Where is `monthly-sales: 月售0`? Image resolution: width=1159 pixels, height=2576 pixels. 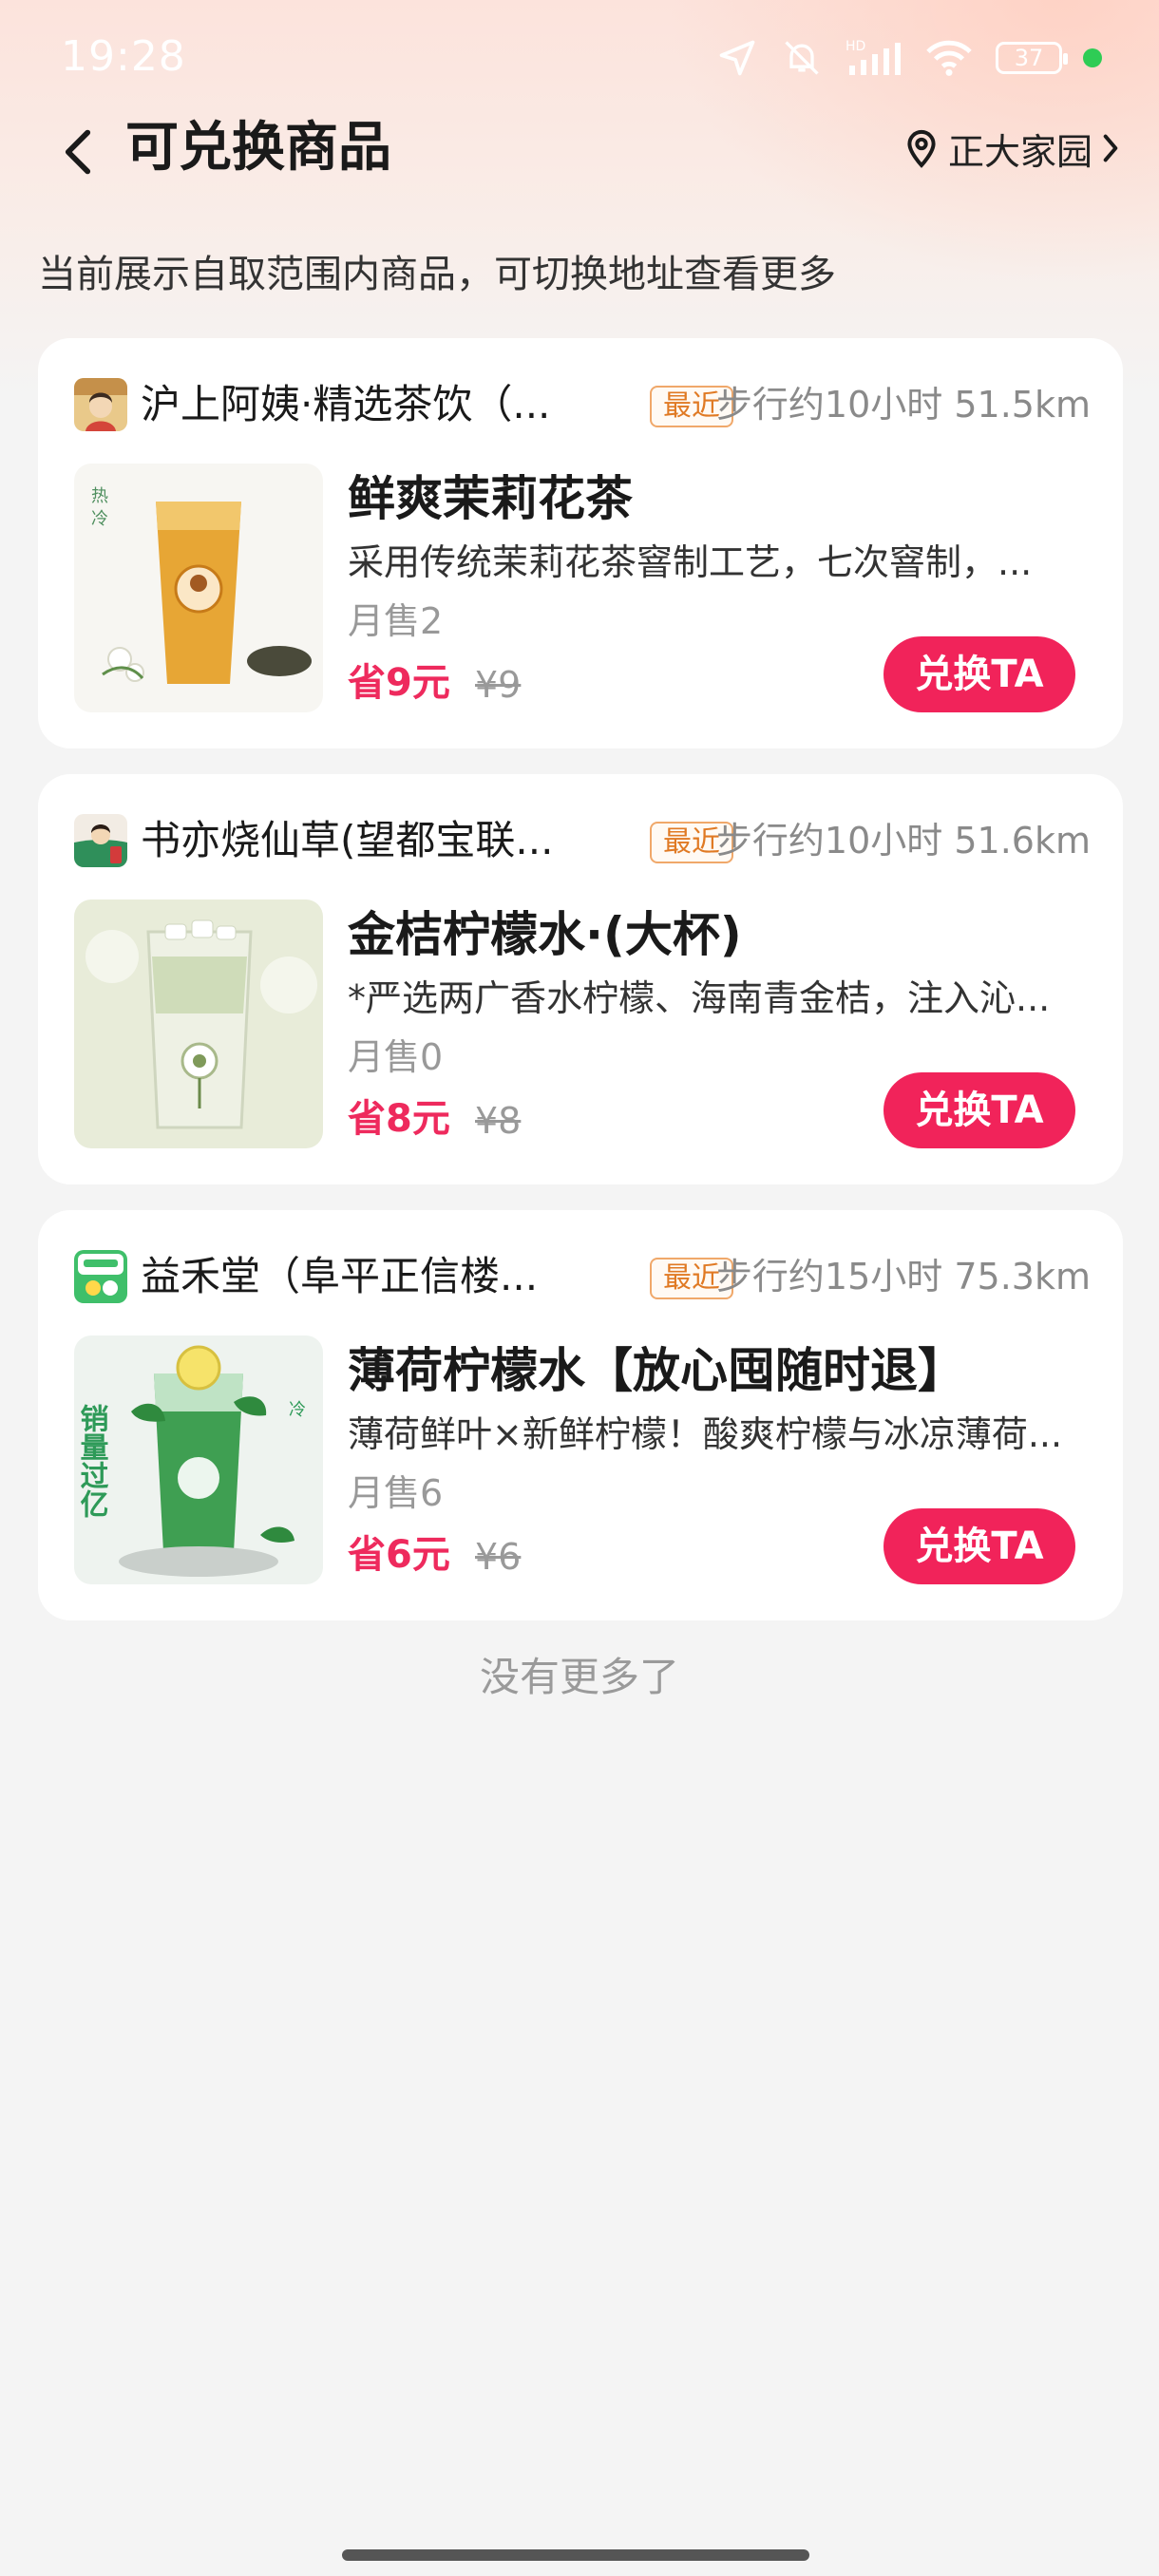
monthly-sales: 月售0 is located at coordinates (396, 1057).